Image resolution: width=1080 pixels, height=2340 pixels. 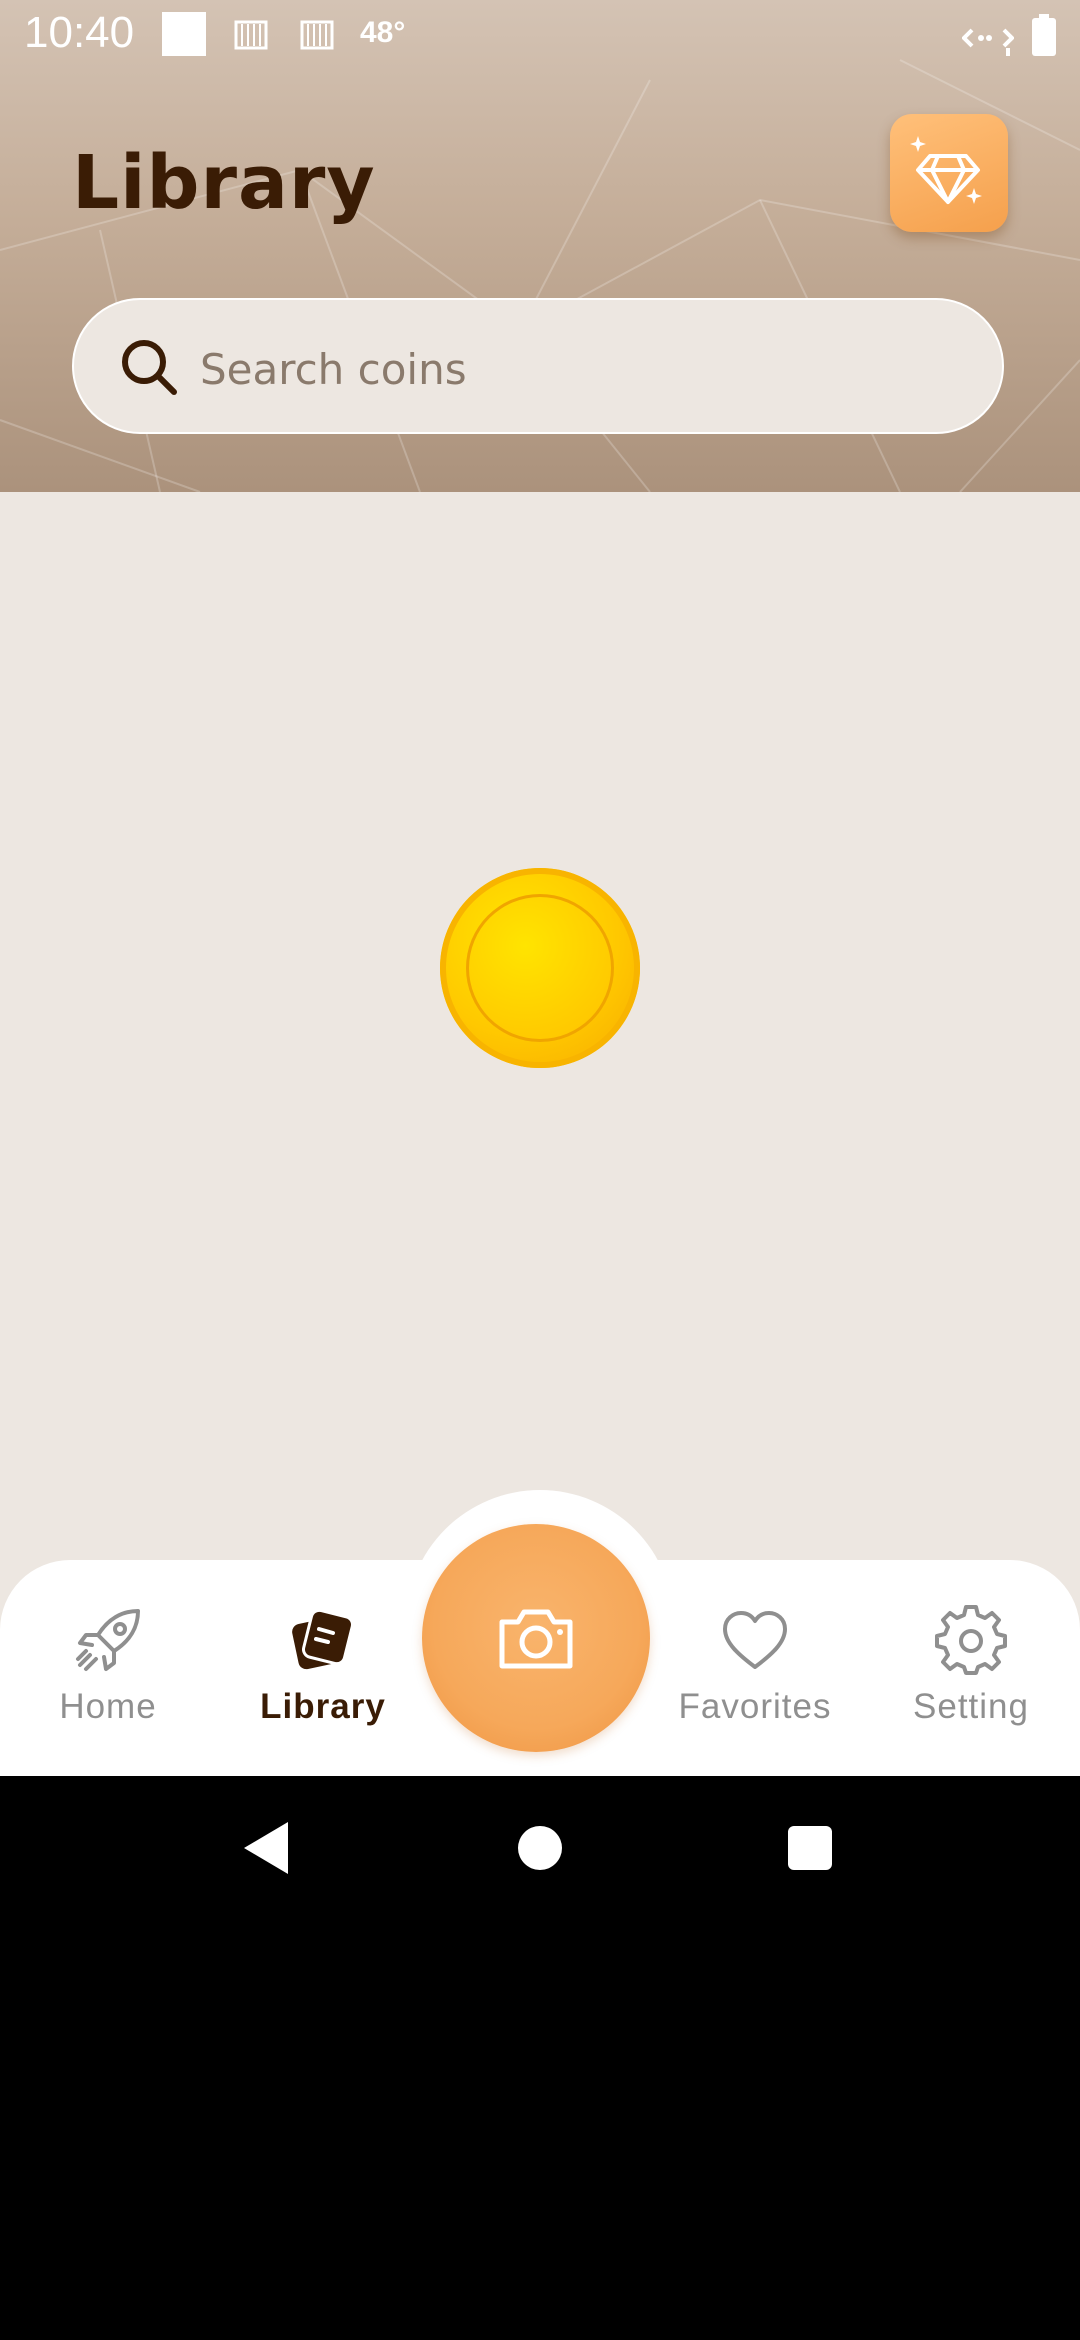 What do you see at coordinates (540, 1848) in the screenshot?
I see `home-icon` at bounding box center [540, 1848].